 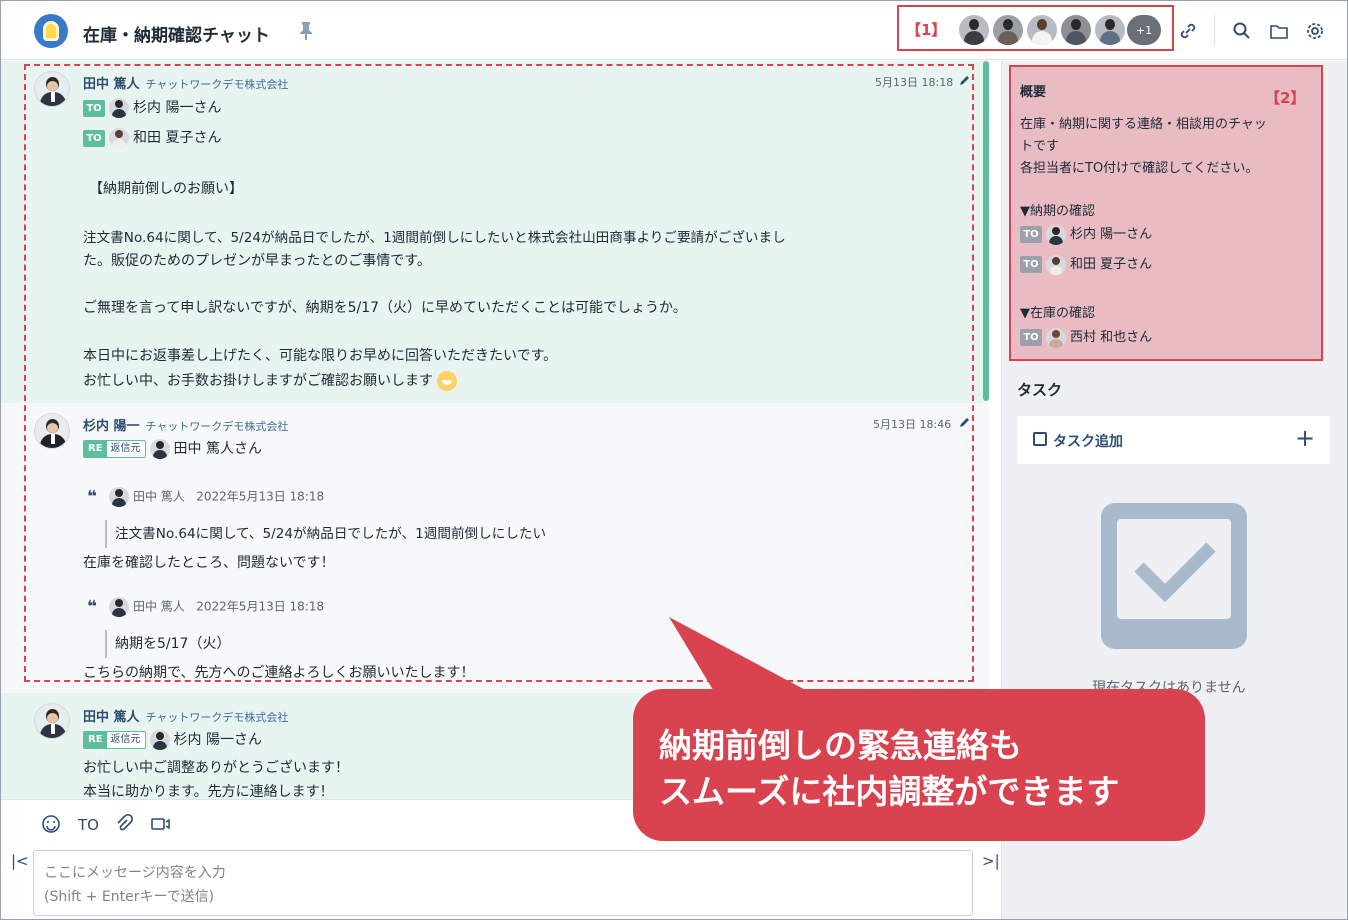 I want to click on search-icon, so click(x=1242, y=31).